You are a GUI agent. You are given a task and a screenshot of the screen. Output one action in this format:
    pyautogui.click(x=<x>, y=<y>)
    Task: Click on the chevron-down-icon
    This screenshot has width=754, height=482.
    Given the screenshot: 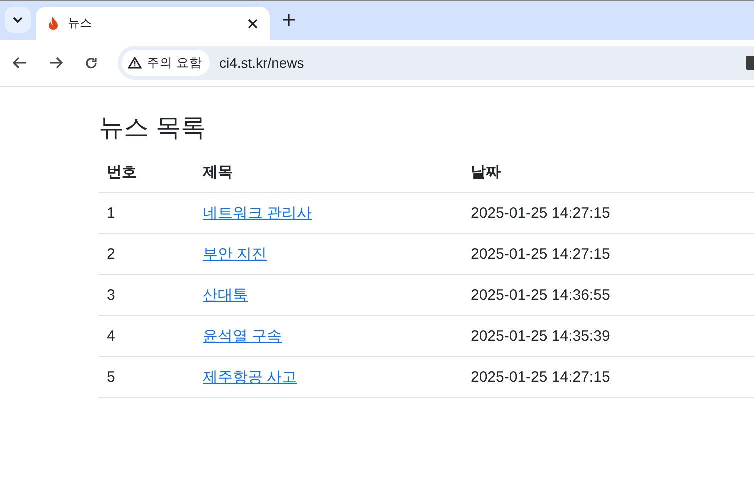 What is the action you would take?
    pyautogui.click(x=18, y=20)
    